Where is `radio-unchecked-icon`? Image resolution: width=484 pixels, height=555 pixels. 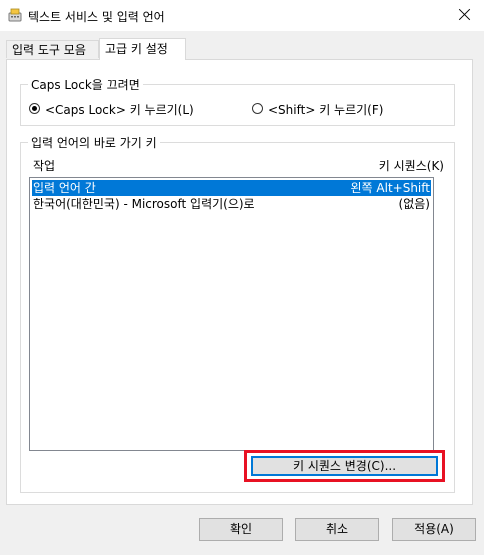
radio-unchecked-icon is located at coordinates (257, 108).